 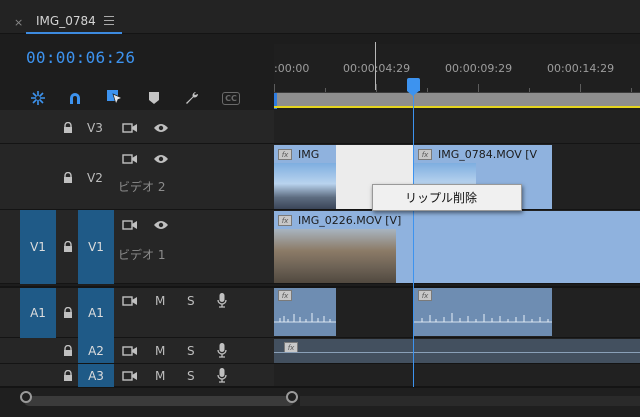 What do you see at coordinates (292, 397) in the screenshot?
I see `scroll-zoom-handle-right` at bounding box center [292, 397].